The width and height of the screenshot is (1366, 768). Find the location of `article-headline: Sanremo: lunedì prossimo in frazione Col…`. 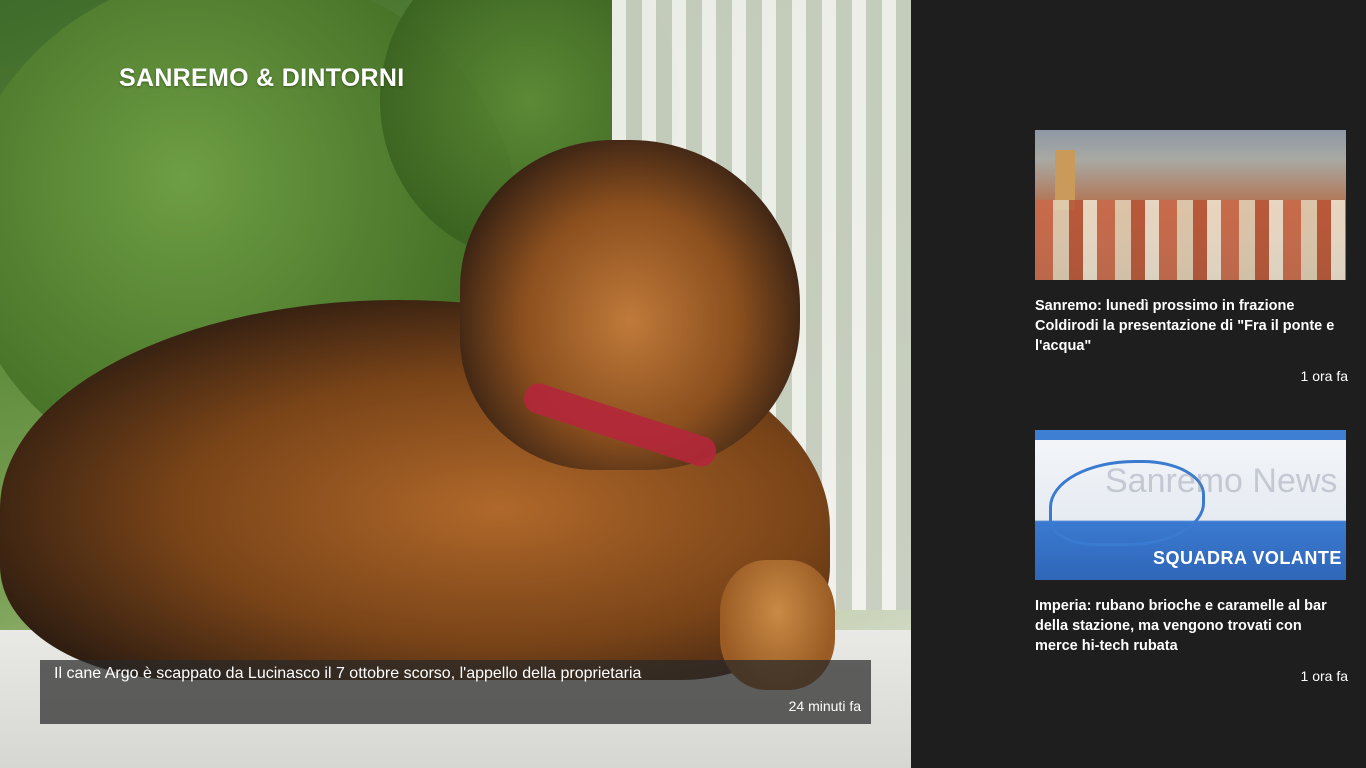

article-headline: Sanremo: lunedì prossimo in frazione Col… is located at coordinates (1185, 326).